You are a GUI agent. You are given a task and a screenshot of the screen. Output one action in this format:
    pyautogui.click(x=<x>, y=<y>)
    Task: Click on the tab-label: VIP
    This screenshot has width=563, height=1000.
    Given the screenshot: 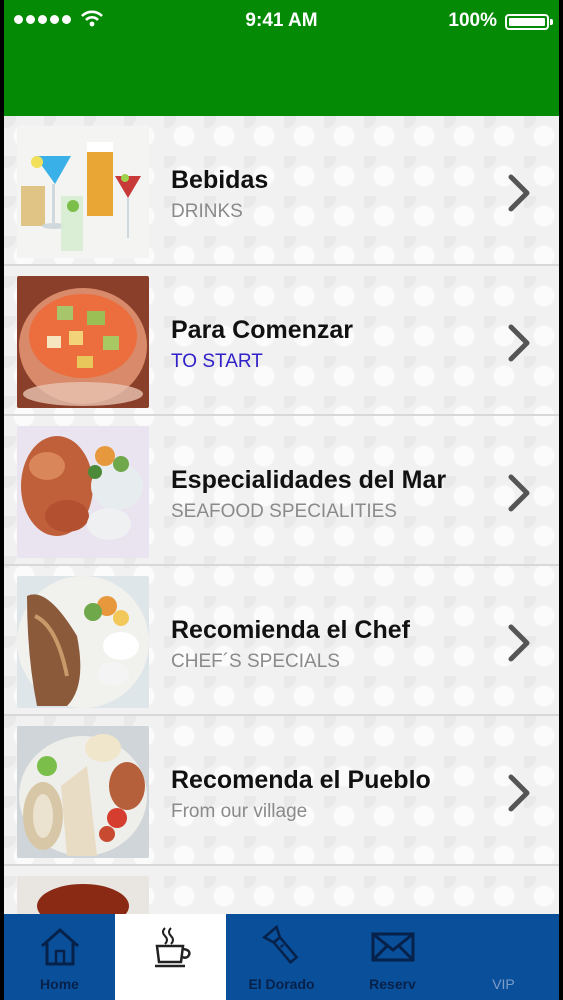 What is the action you would take?
    pyautogui.click(x=503, y=984)
    